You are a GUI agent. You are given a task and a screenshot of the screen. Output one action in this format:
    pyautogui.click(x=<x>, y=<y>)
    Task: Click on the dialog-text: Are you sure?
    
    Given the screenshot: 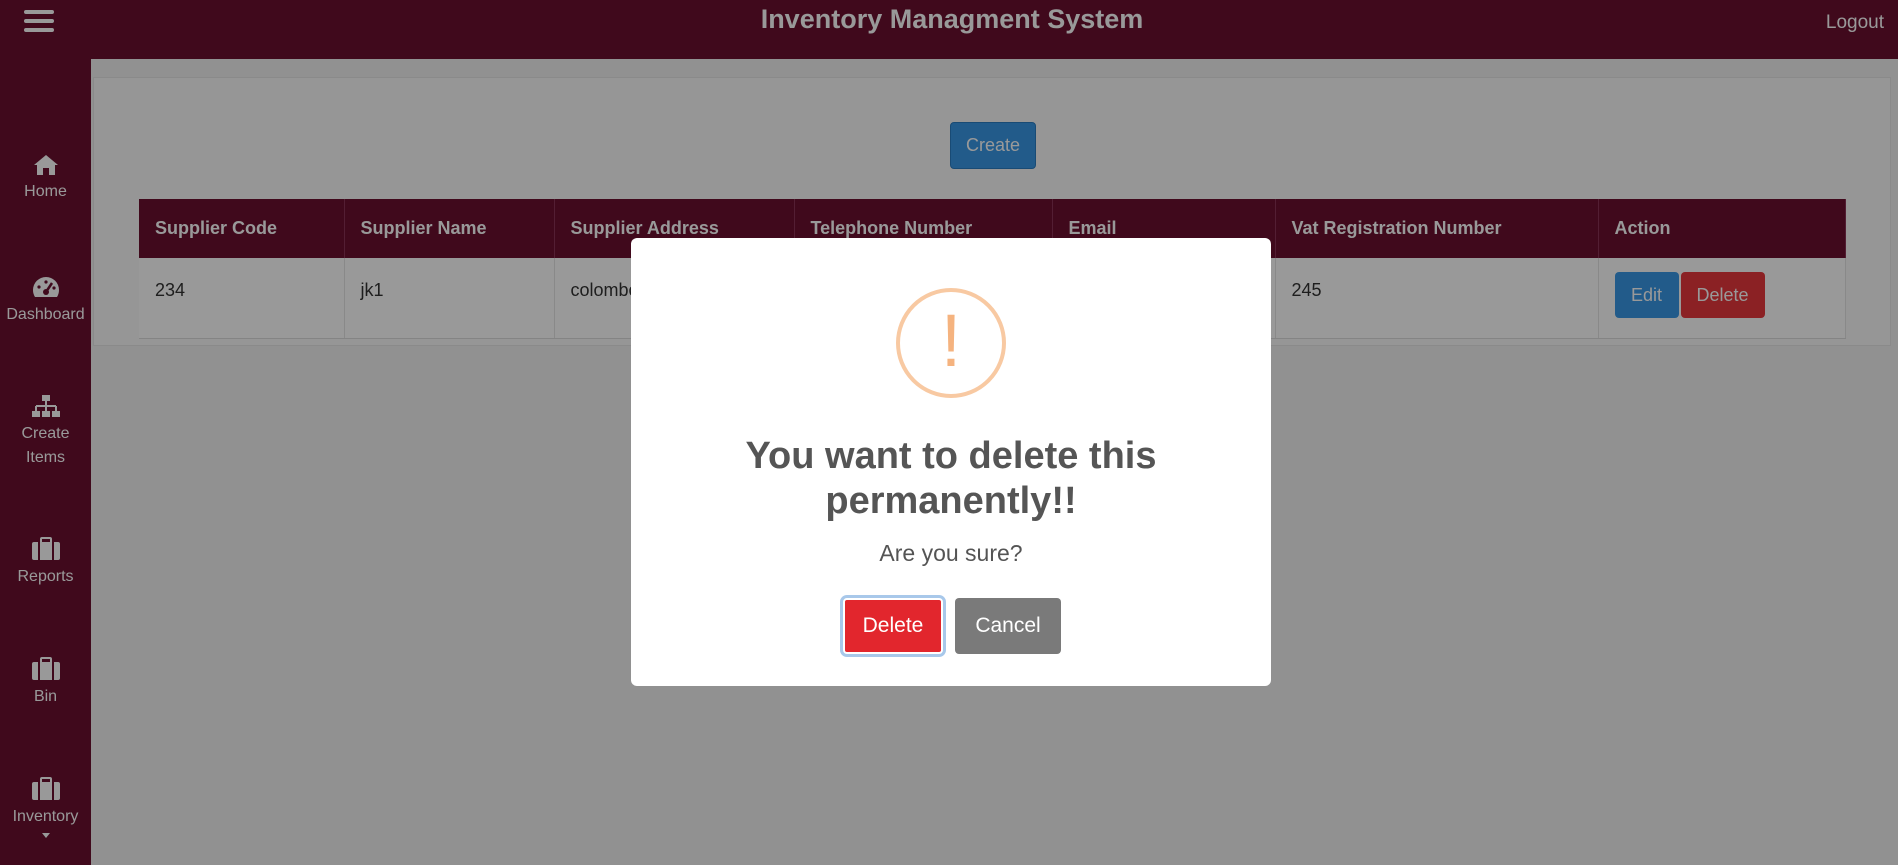 What is the action you would take?
    pyautogui.click(x=951, y=553)
    